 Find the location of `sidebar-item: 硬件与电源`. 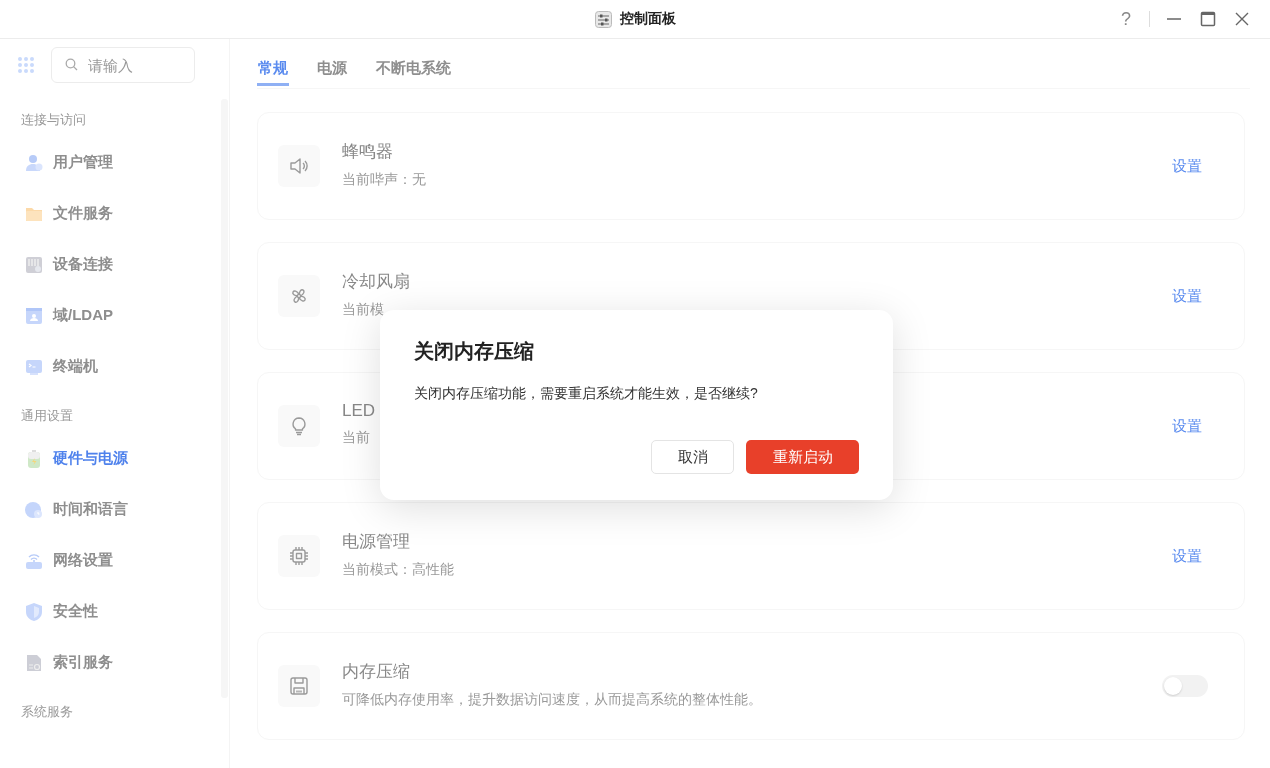

sidebar-item: 硬件与电源 is located at coordinates (114, 458).